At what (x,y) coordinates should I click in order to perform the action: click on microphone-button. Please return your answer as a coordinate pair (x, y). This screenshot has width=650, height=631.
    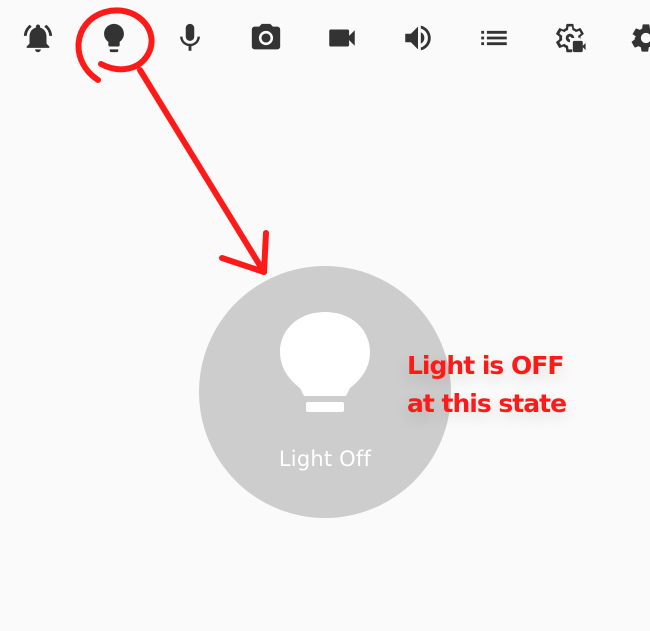
    Looking at the image, I should click on (190, 38).